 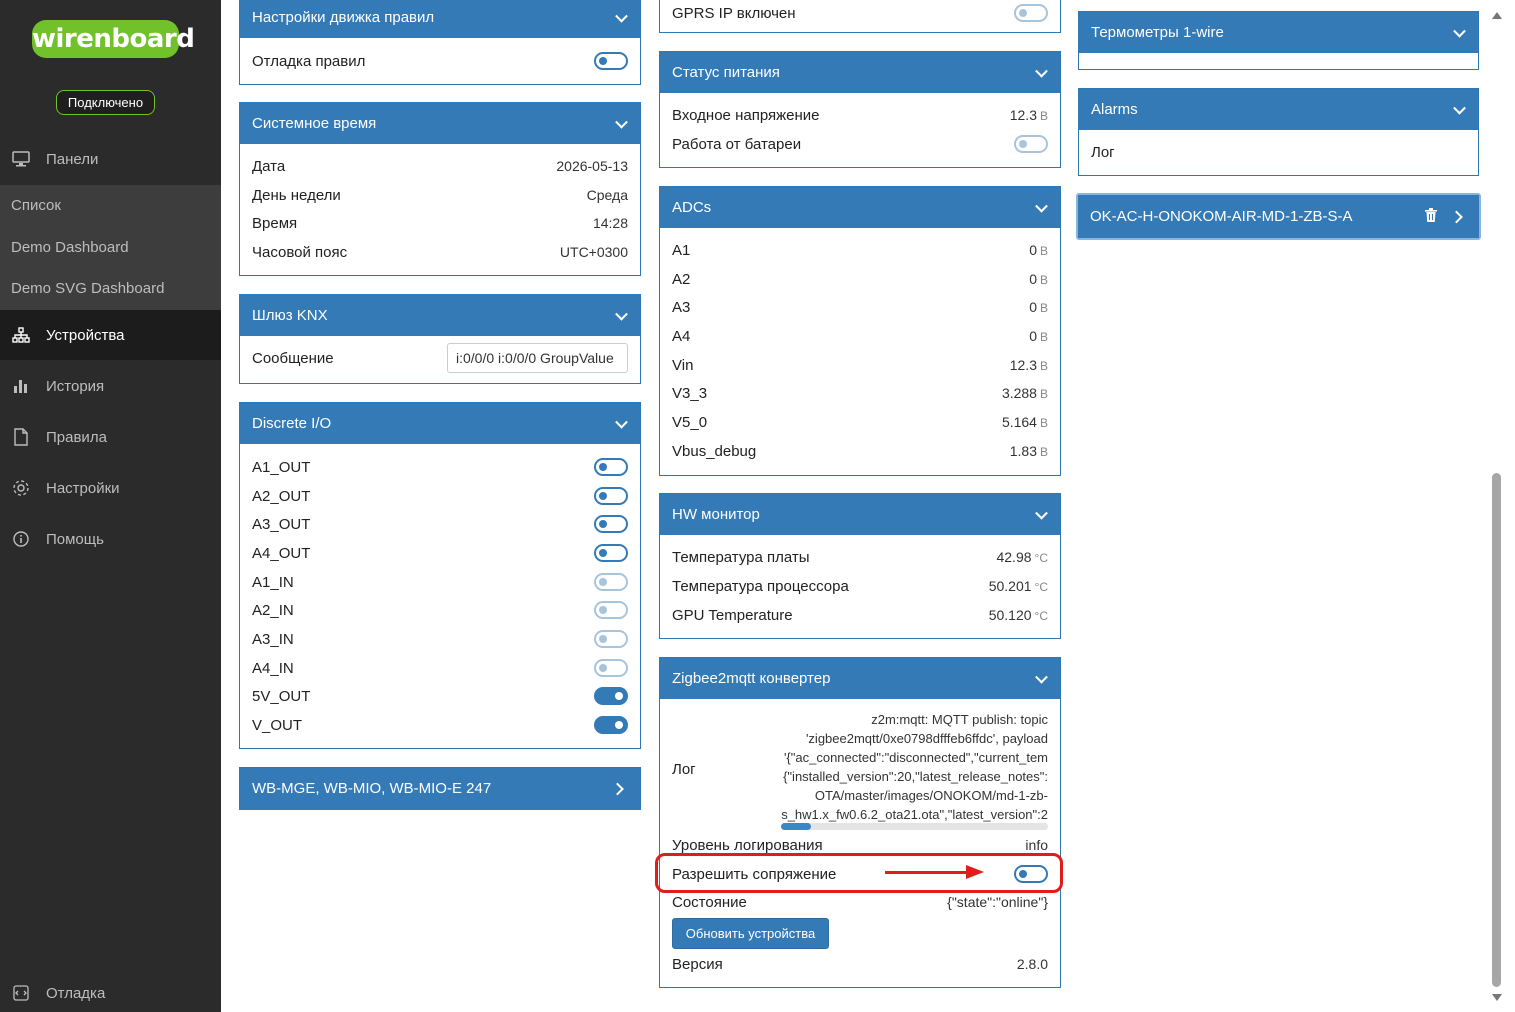 I want to click on device-panel: OK-AC-H-ONOKOM-AIR-MD-1-ZB-S-A, so click(x=1278, y=216).